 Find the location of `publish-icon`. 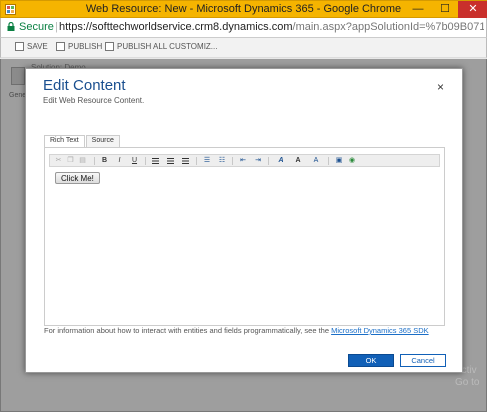

publish-icon is located at coordinates (60, 46).